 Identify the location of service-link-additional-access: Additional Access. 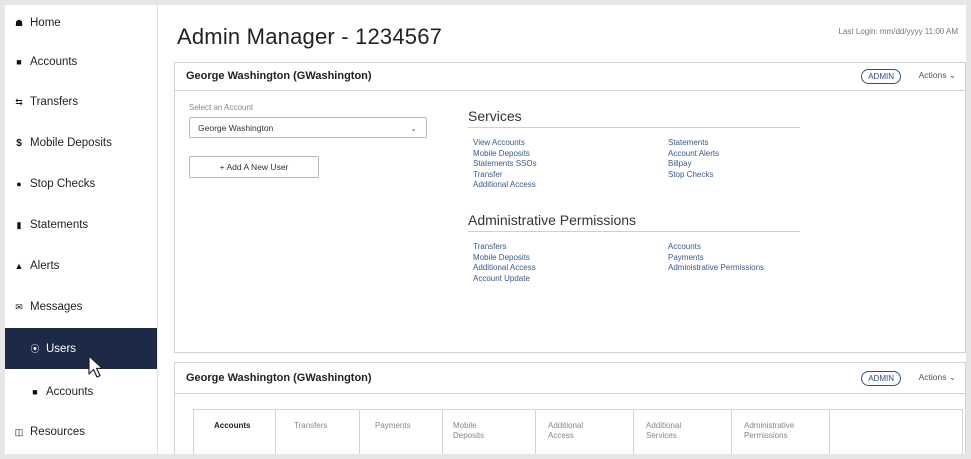
(505, 185).